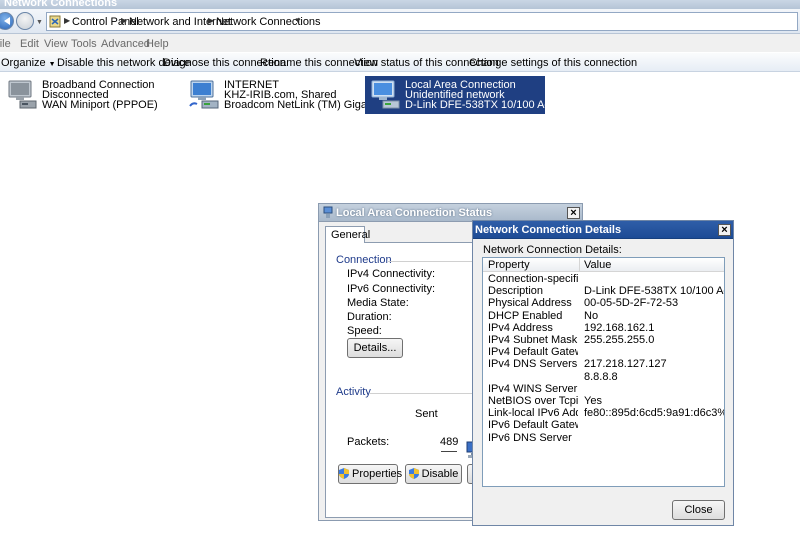  Describe the element at coordinates (625, 364) in the screenshot. I see `detail-value: 217.218.127.127` at that location.